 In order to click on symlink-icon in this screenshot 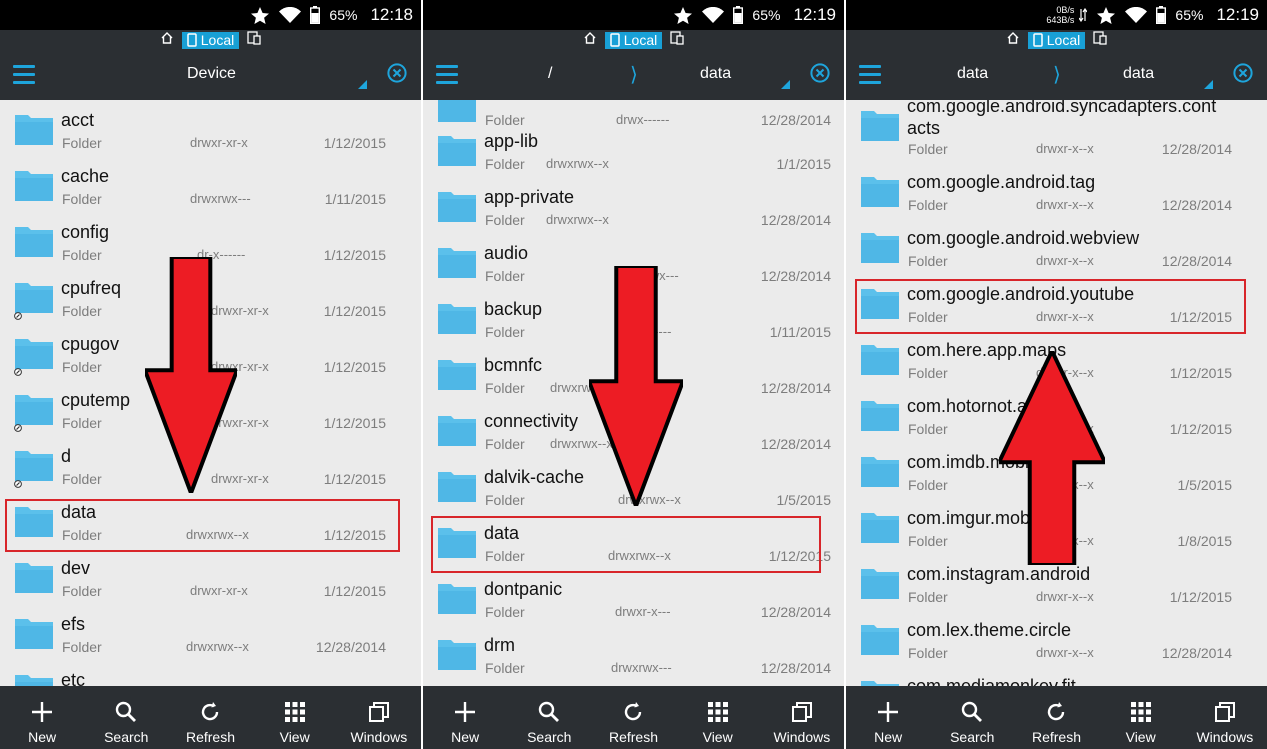, I will do `click(18, 484)`.